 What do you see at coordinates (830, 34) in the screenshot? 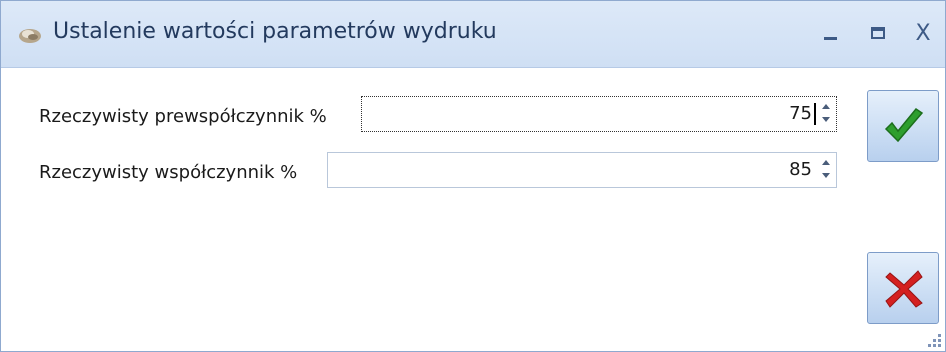
I see `minimize-button` at bounding box center [830, 34].